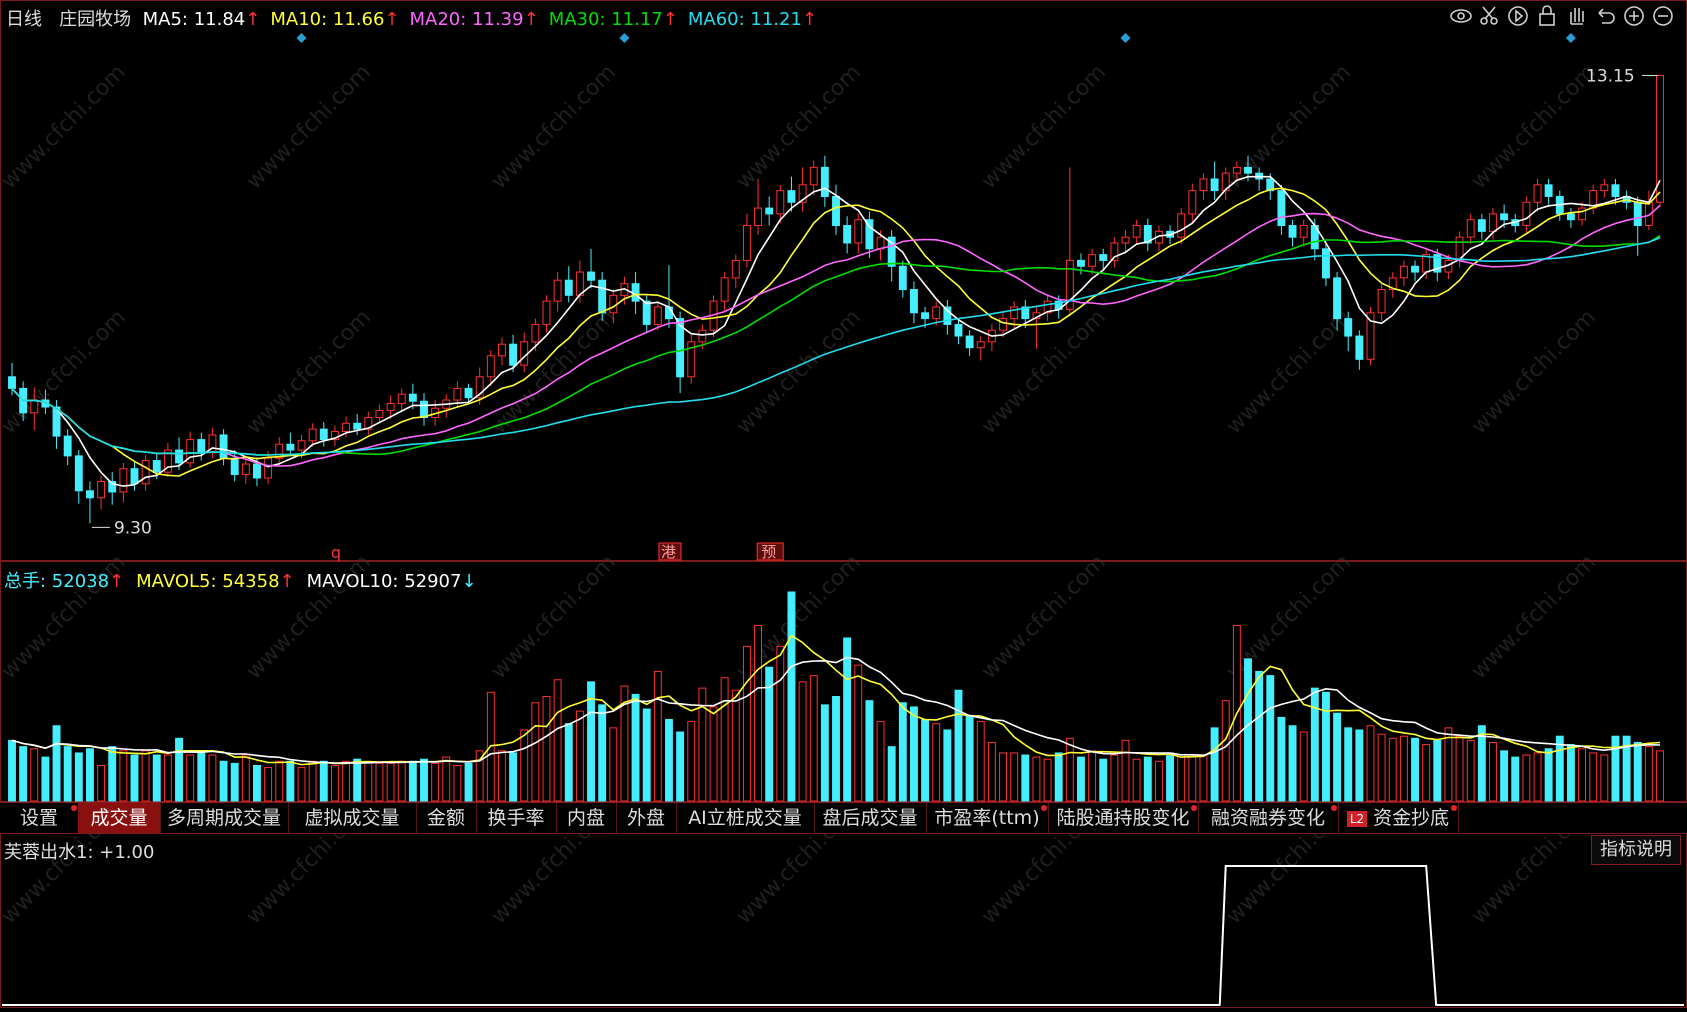  Describe the element at coordinates (352, 818) in the screenshot. I see `tab-3: 虚拟成交量` at that location.